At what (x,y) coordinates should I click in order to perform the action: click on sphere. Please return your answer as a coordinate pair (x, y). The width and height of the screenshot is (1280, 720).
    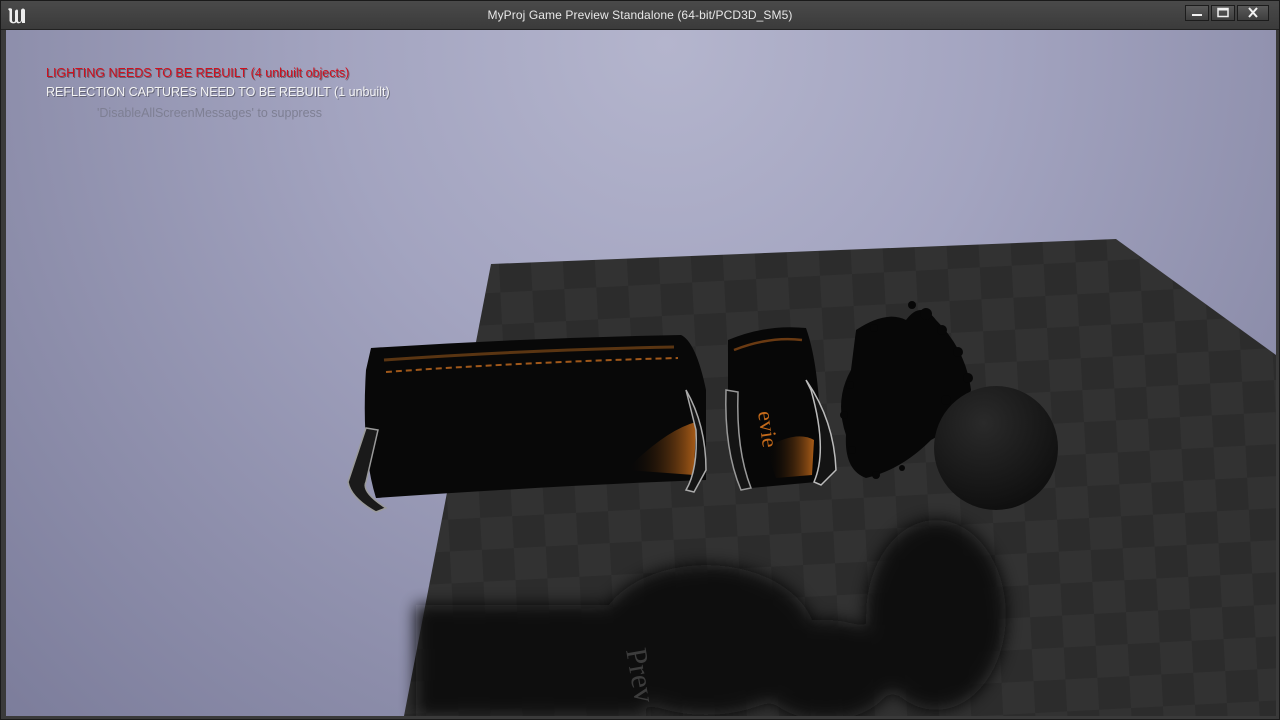
    Looking at the image, I should click on (996, 448).